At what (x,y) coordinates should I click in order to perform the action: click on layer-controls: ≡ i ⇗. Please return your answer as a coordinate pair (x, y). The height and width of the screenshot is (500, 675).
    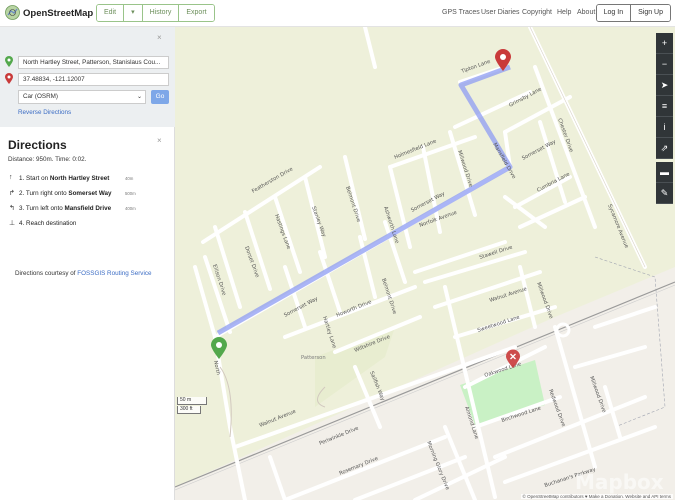
    Looking at the image, I should click on (664, 127).